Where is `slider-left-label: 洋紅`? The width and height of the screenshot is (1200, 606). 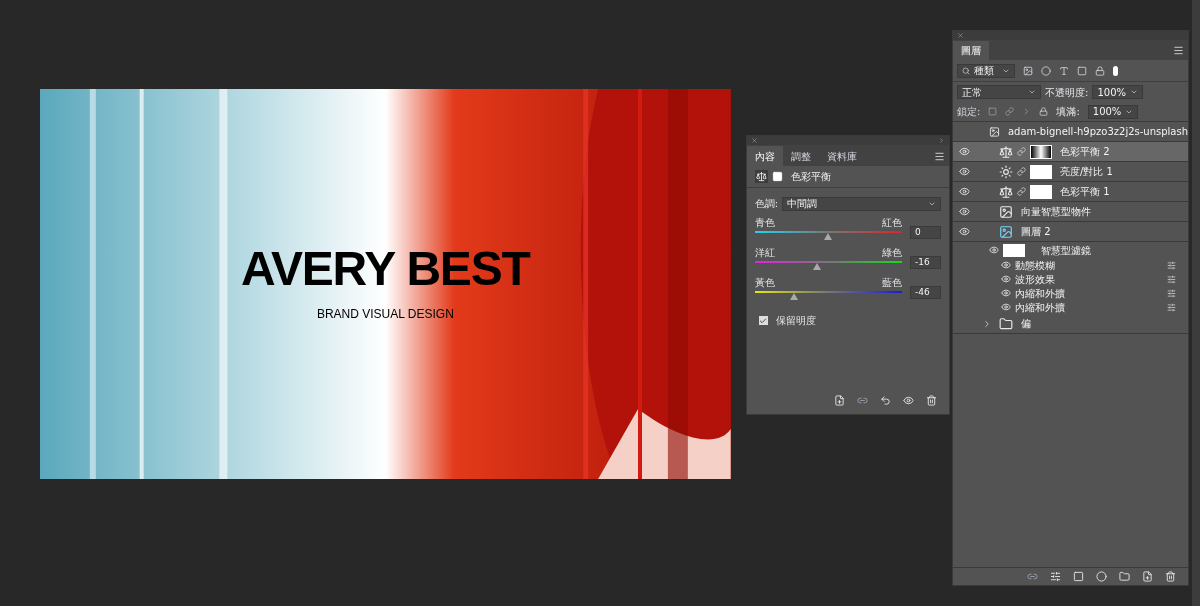
slider-left-label: 洋紅 is located at coordinates (764, 253).